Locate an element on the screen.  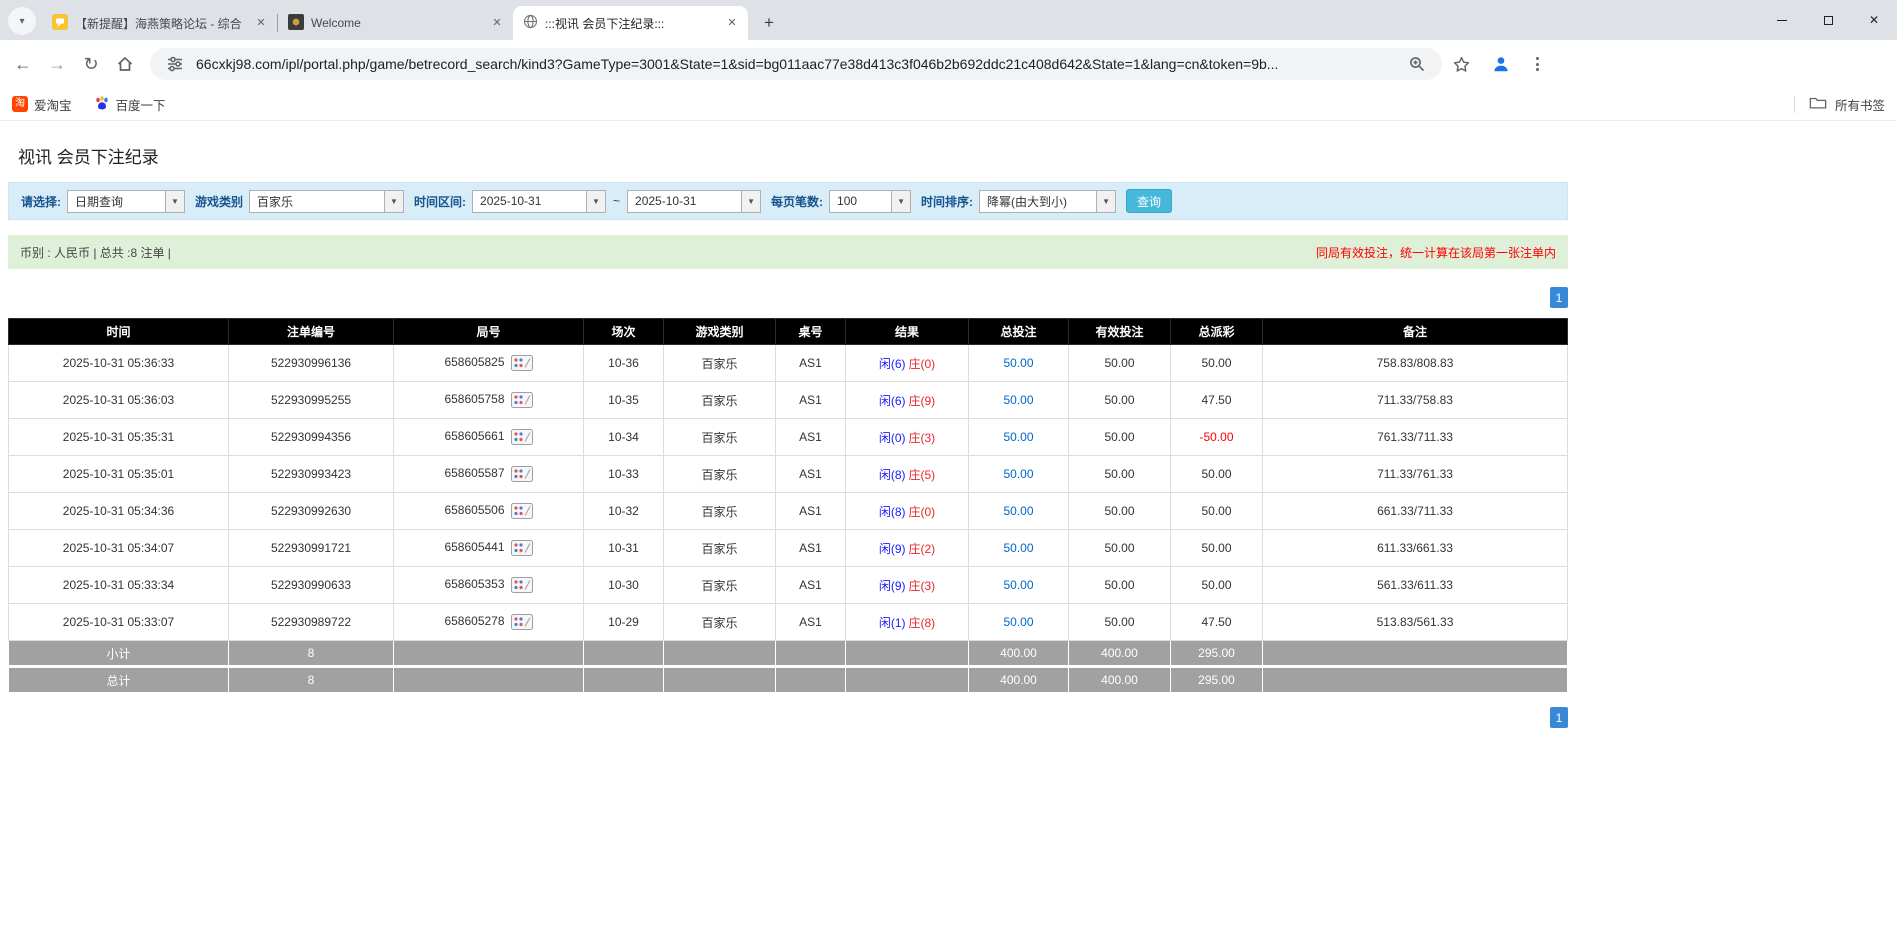
maximize-button is located at coordinates (1828, 20).